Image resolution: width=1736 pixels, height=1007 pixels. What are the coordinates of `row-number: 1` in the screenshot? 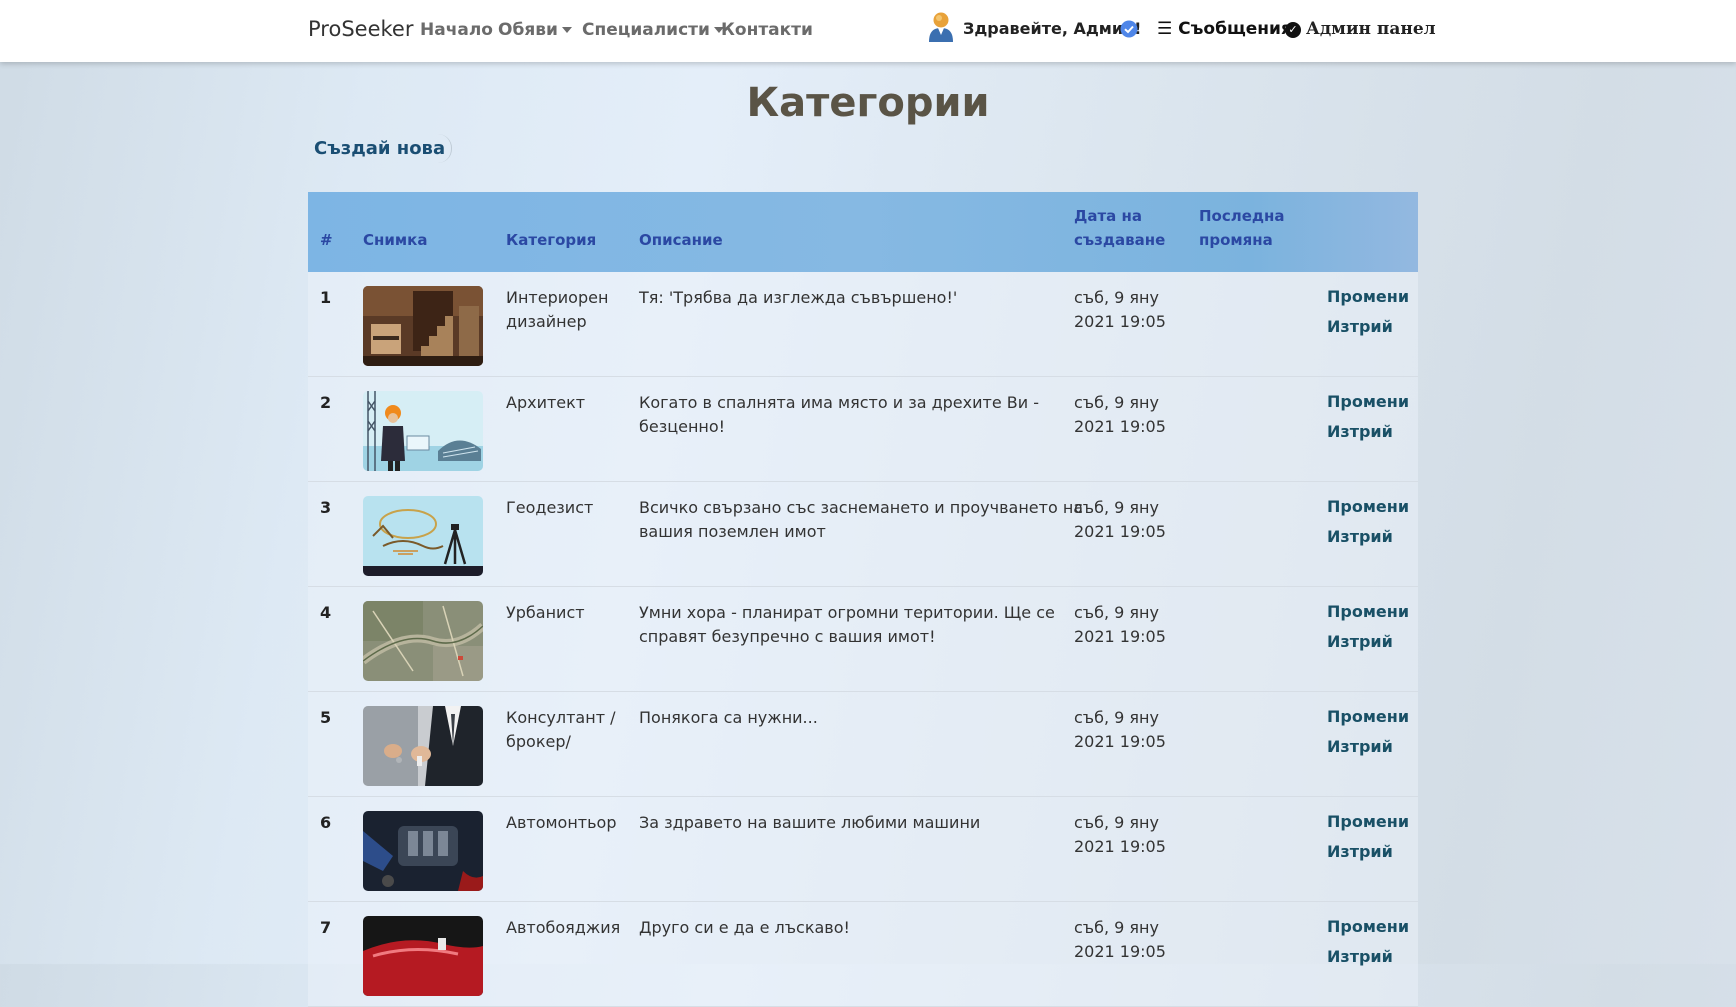 It's located at (326, 297).